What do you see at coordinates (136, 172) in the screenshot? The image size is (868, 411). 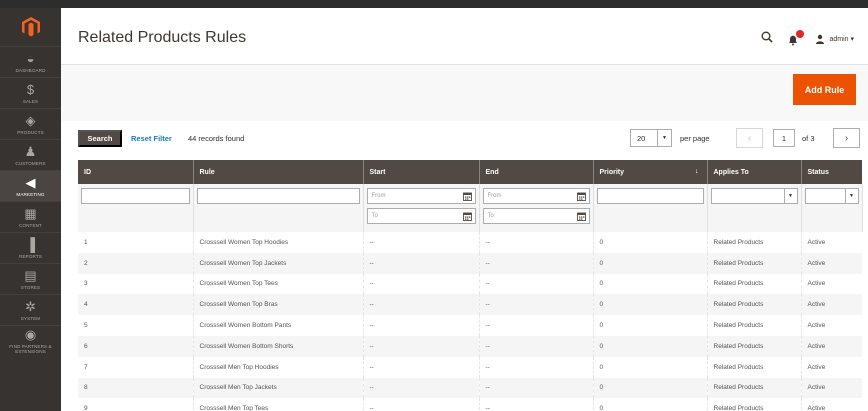 I see `column-header-id: ID` at bounding box center [136, 172].